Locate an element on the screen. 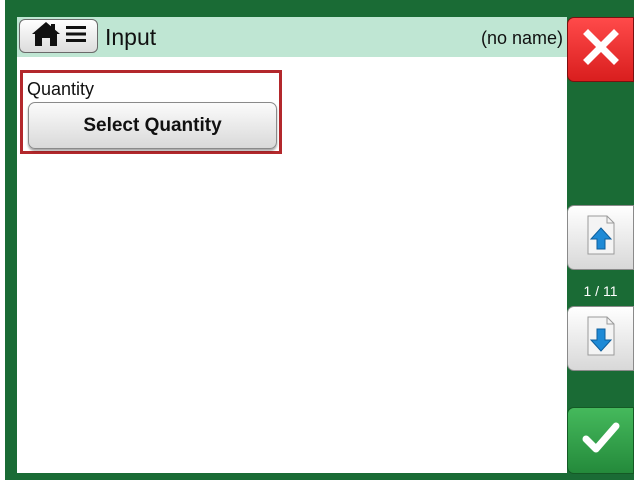 Image resolution: width=638 pixels, height=483 pixels. page-title: Input is located at coordinates (131, 37).